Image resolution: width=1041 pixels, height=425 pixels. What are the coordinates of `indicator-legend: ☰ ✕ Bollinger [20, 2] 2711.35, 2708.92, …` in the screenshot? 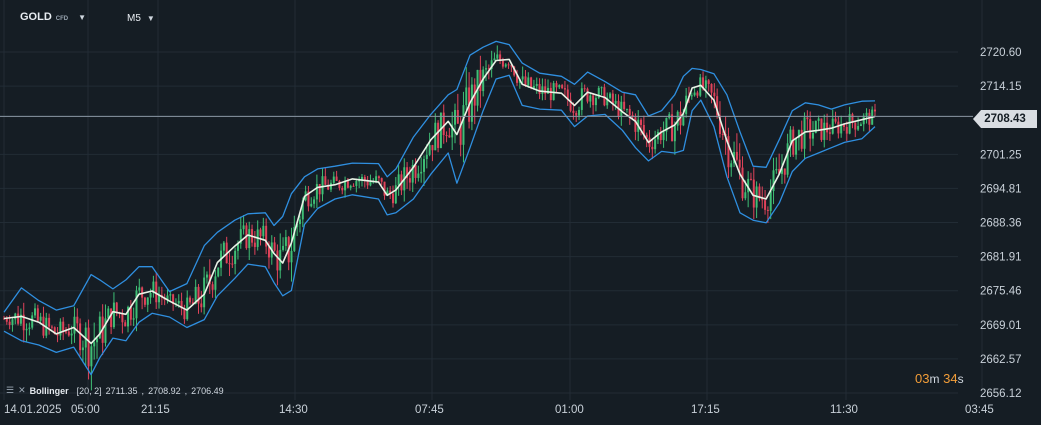 It's located at (115, 390).